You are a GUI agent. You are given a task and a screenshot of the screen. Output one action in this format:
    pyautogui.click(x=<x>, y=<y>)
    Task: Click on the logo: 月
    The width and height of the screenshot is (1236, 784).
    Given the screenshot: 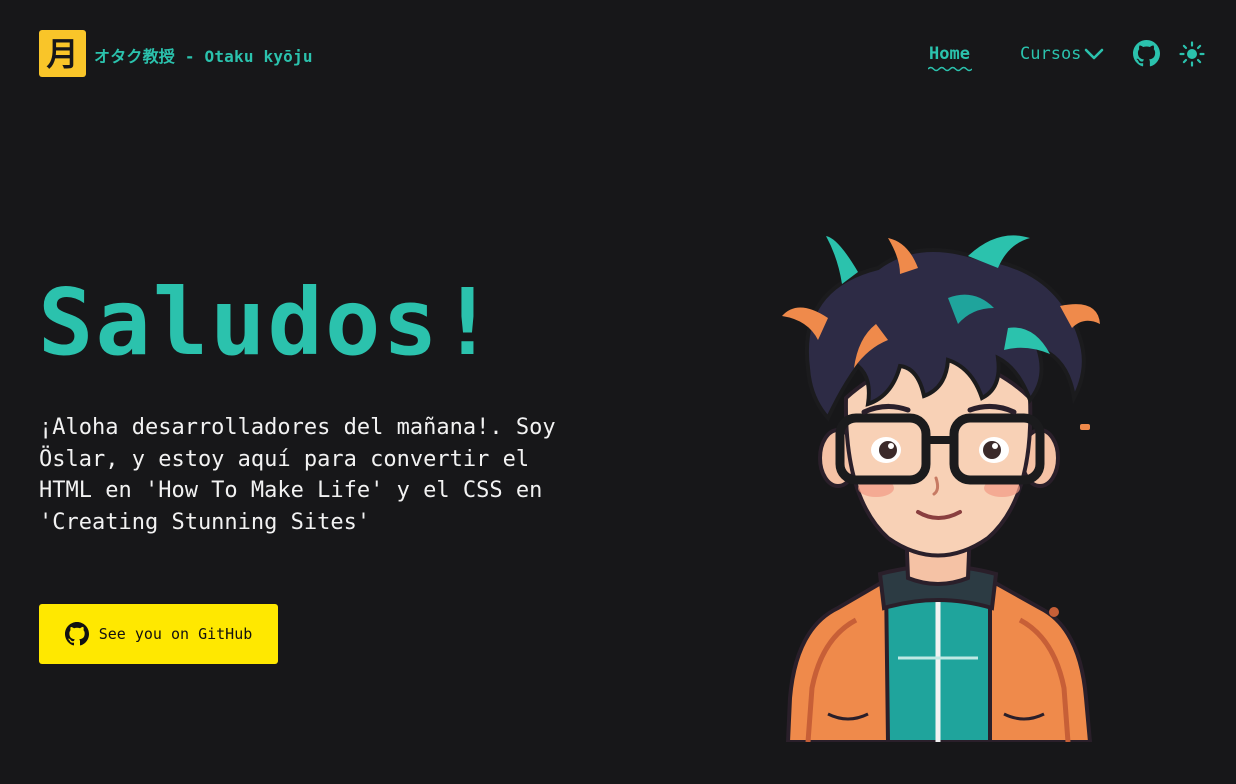 What is the action you would take?
    pyautogui.click(x=62, y=53)
    